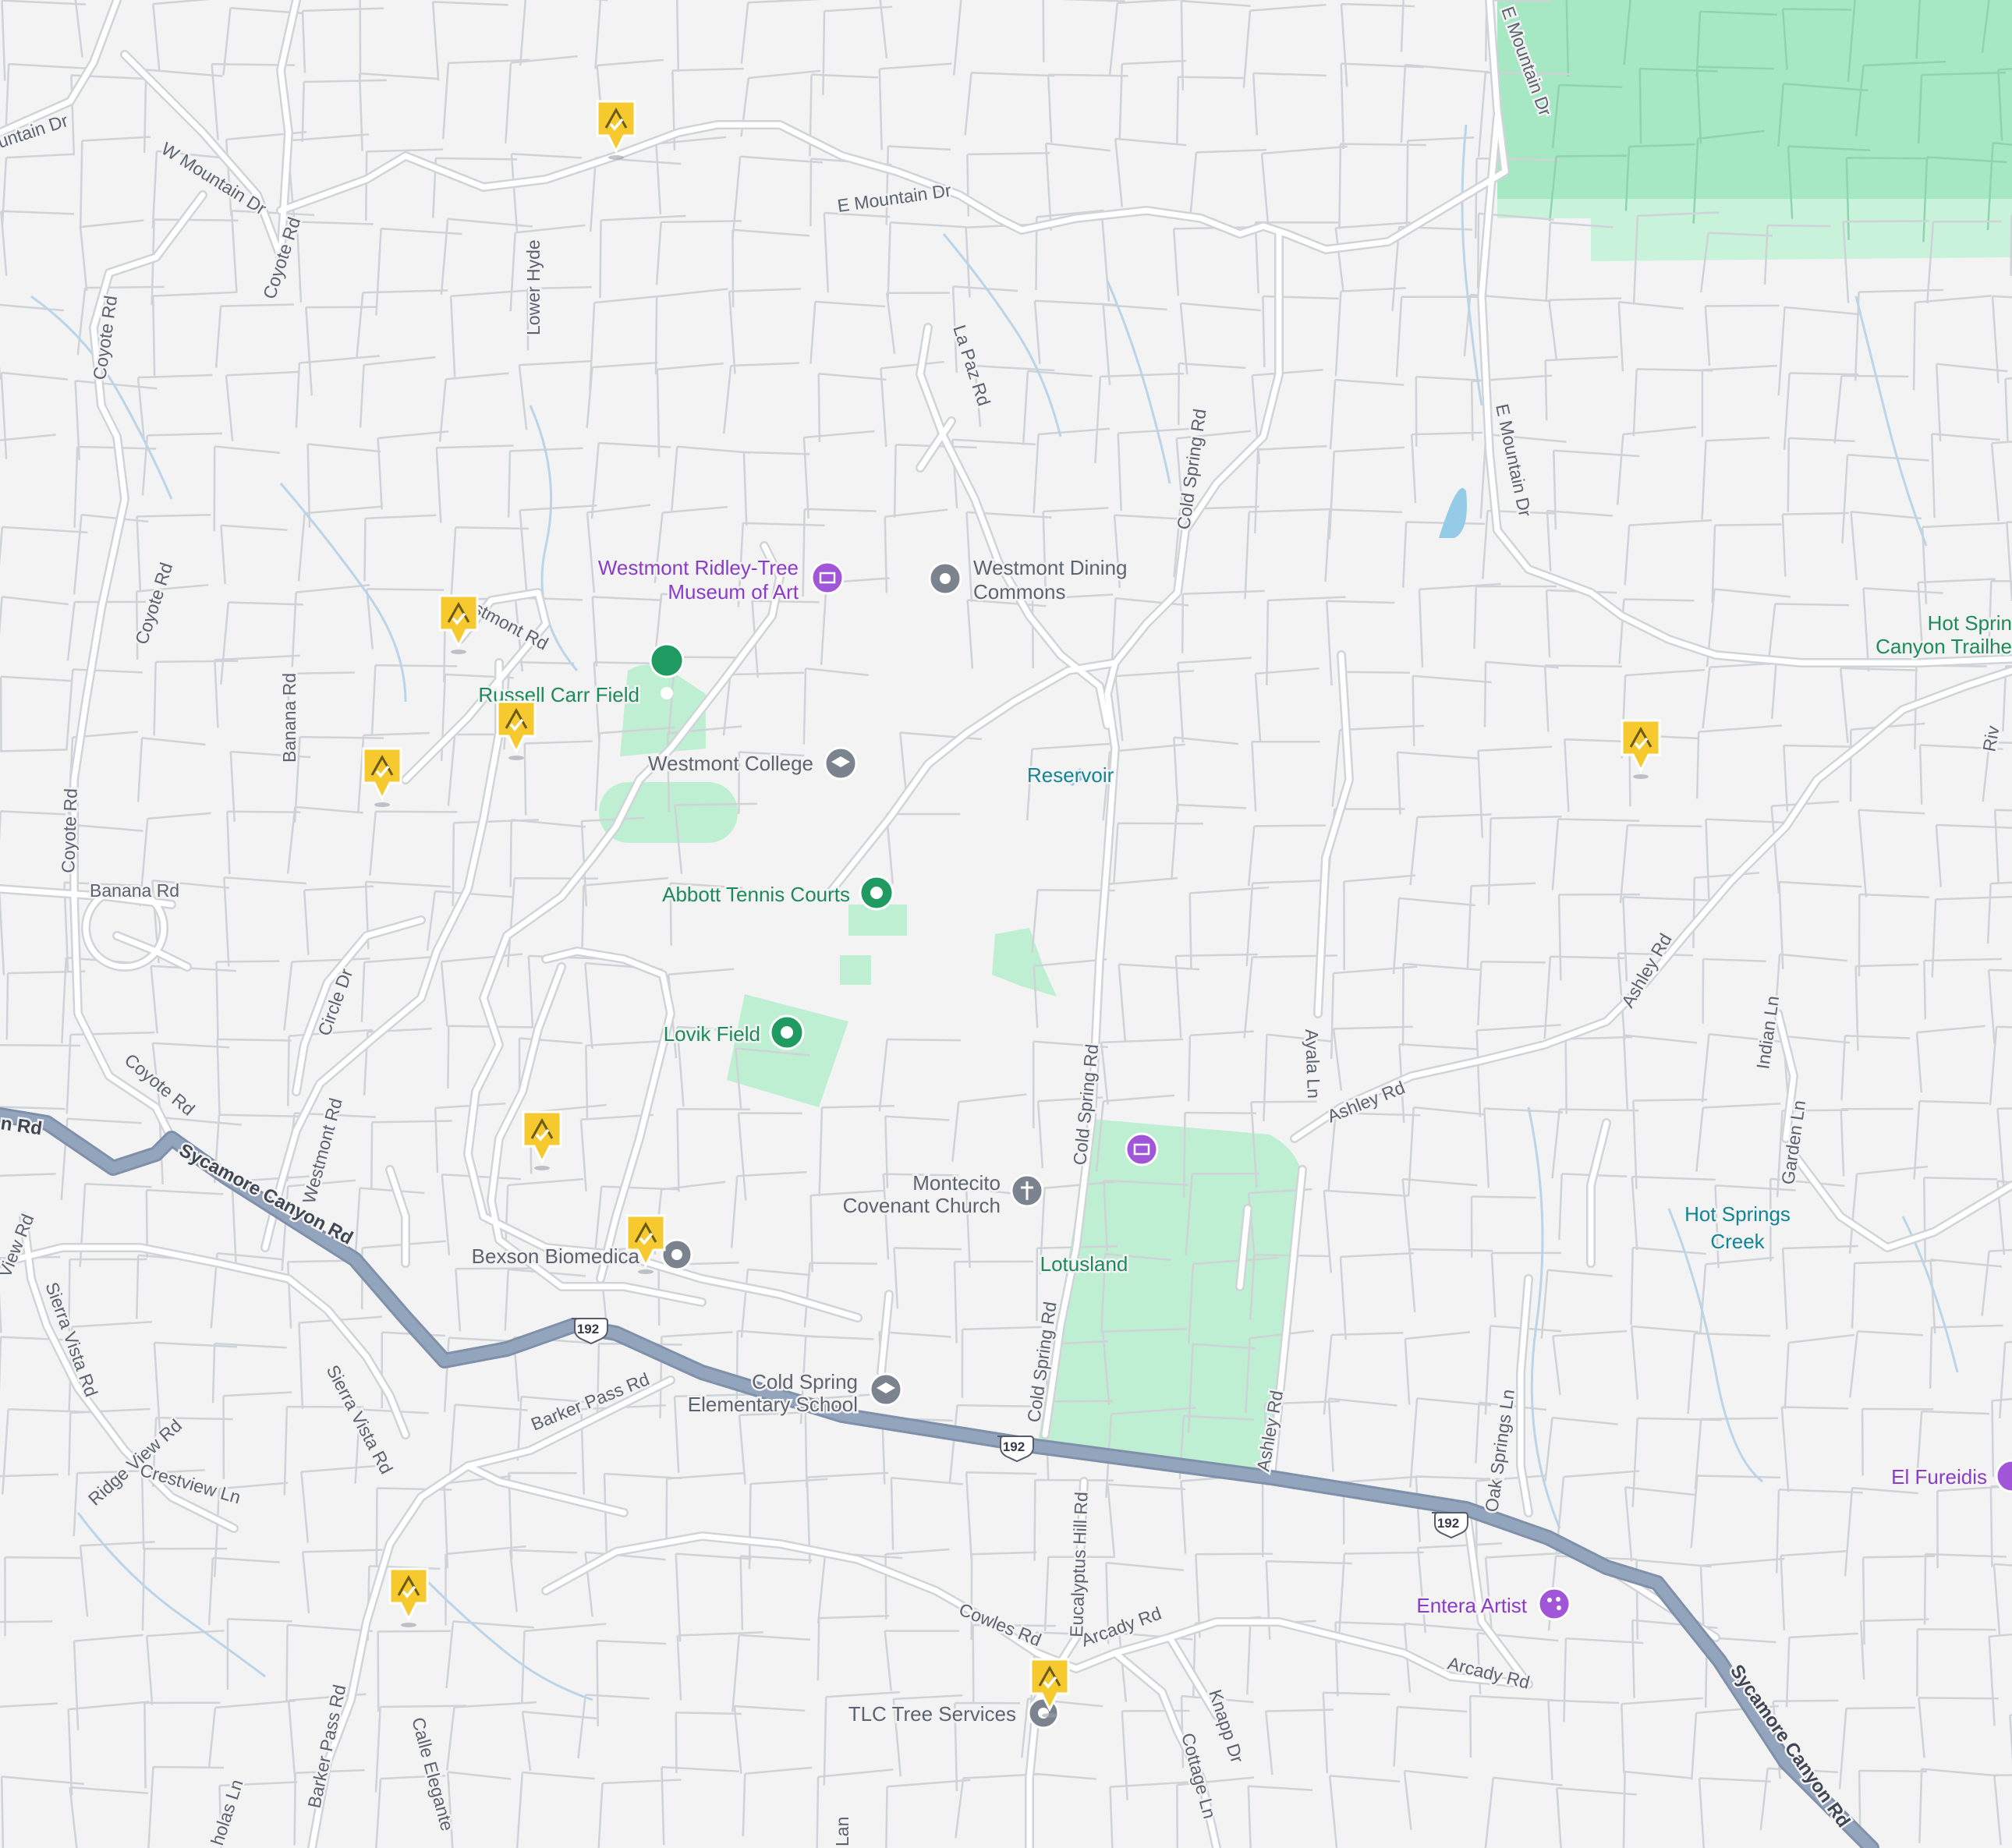 The height and width of the screenshot is (1848, 2012). I want to click on poi-westmont-museum: Westmont Ridley-Tree Museum of Art, so click(720, 580).